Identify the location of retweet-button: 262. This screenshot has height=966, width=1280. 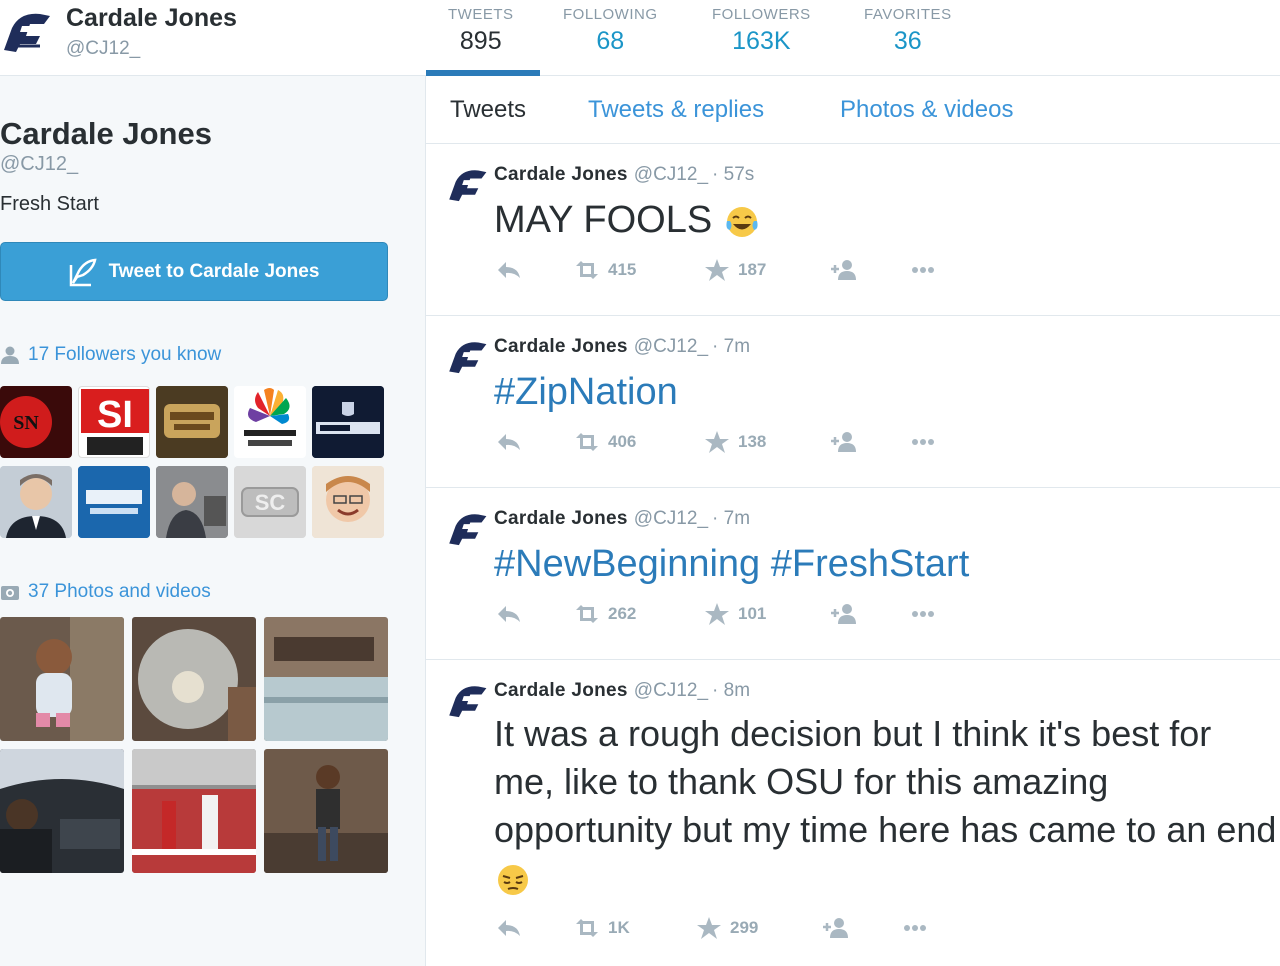
(605, 614).